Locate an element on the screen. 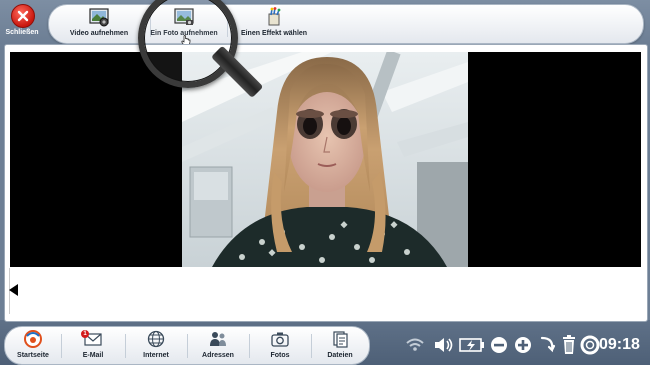  nav-home: Startseite is located at coordinates (33, 346).